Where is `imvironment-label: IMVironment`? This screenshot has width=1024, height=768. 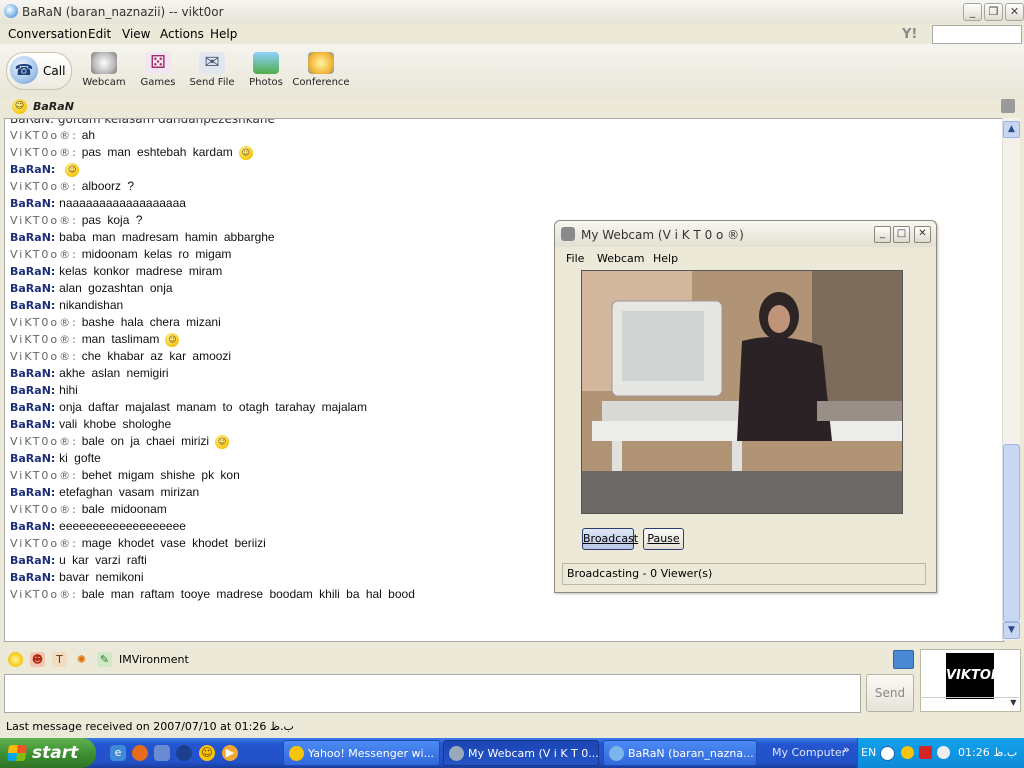
imvironment-label: IMVironment is located at coordinates (154, 659).